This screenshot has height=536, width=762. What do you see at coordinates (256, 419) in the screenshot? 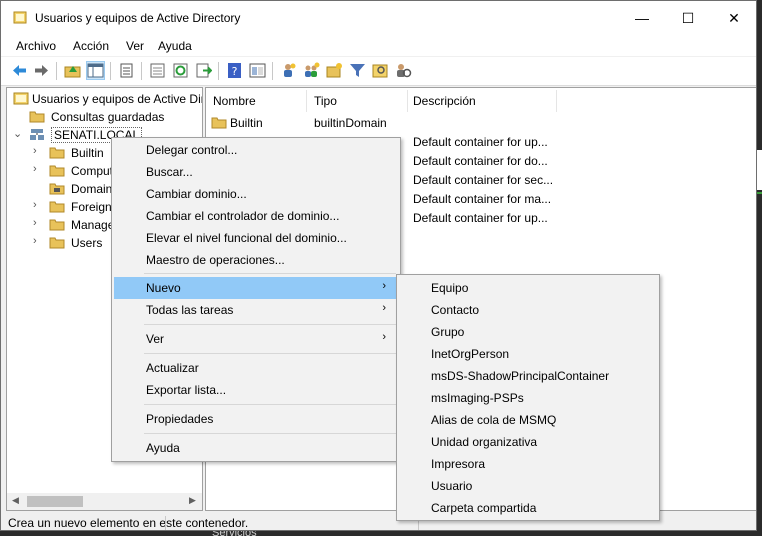
I see `menu-item-propiedades: Propiedades` at bounding box center [256, 419].